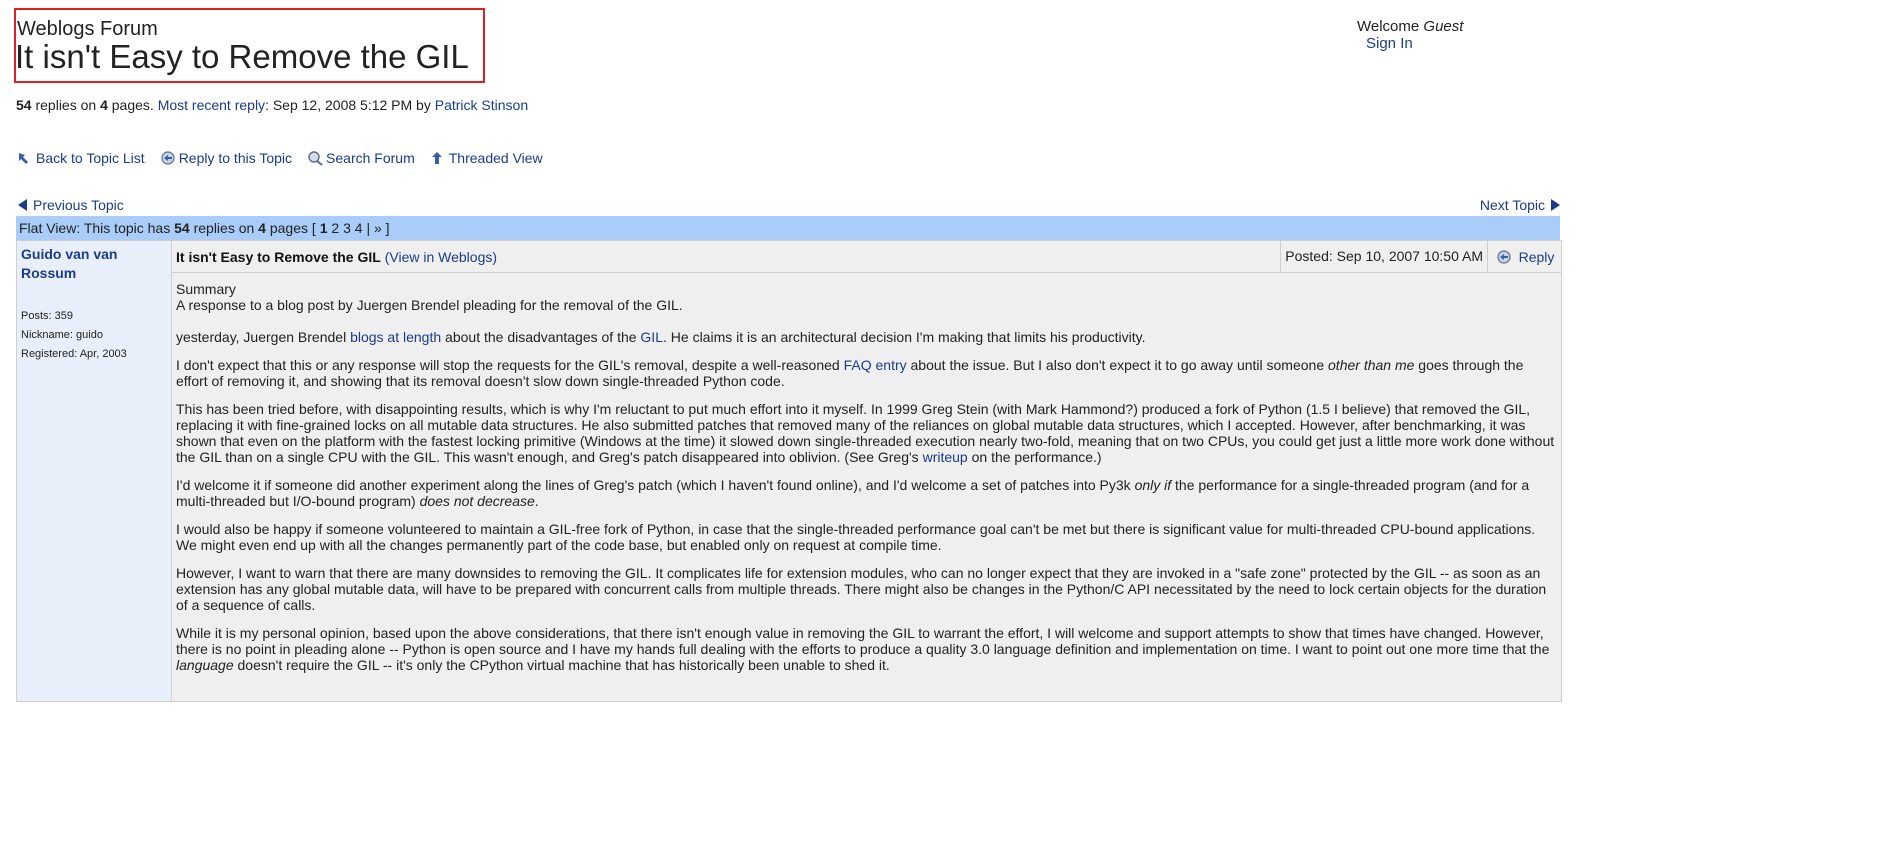 This screenshot has width=1886, height=849. Describe the element at coordinates (441, 257) in the screenshot. I see `view-in-weblogs-link: (View in Weblogs)` at that location.